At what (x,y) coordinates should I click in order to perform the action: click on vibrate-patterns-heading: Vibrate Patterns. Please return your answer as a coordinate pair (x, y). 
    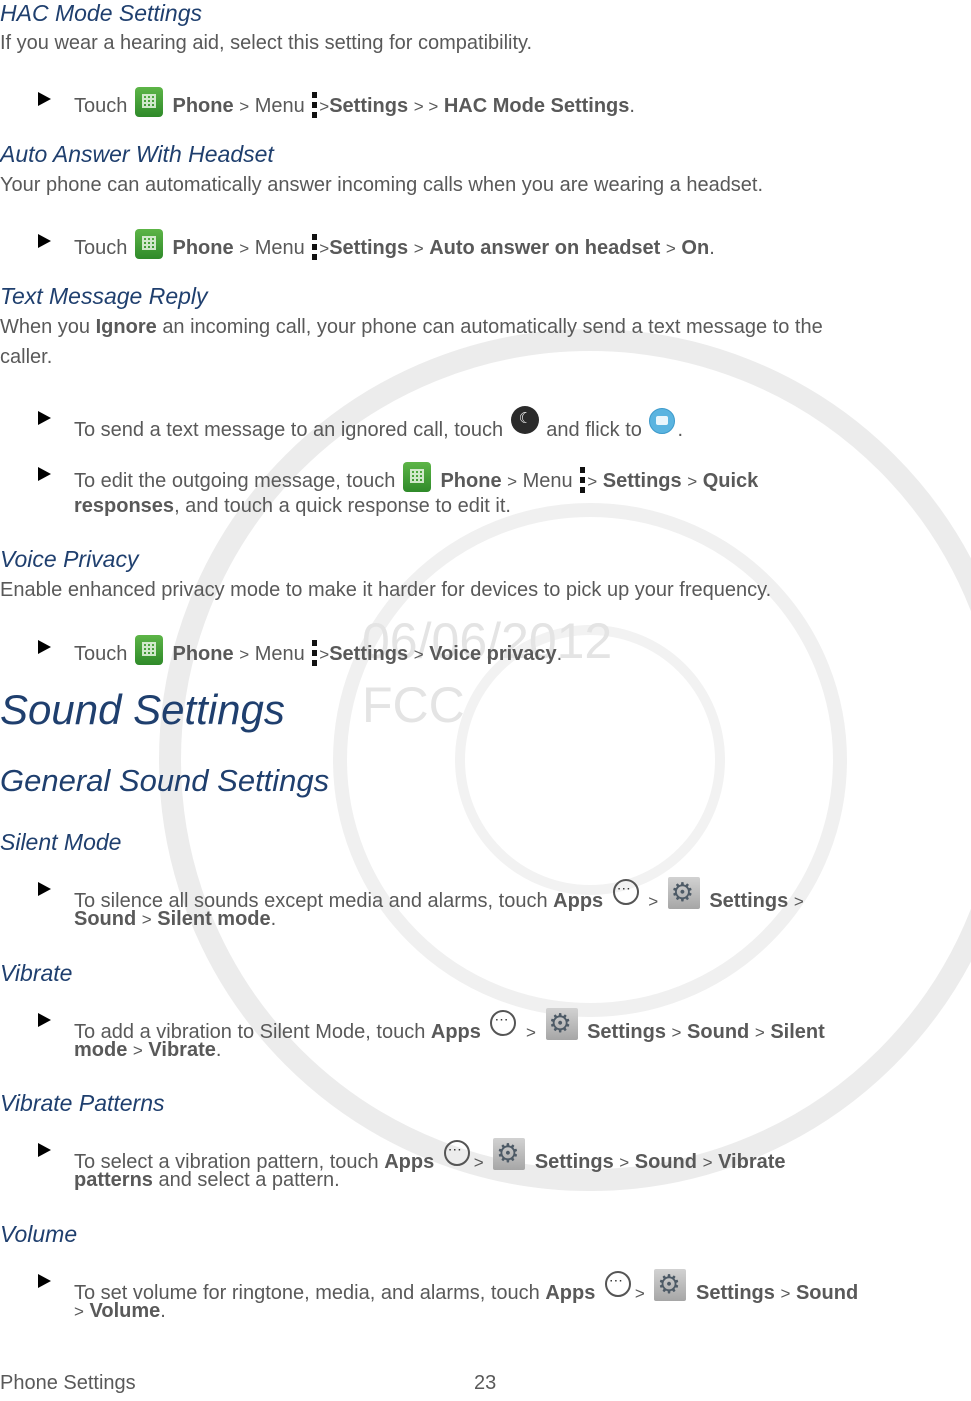
    Looking at the image, I should click on (82, 1103).